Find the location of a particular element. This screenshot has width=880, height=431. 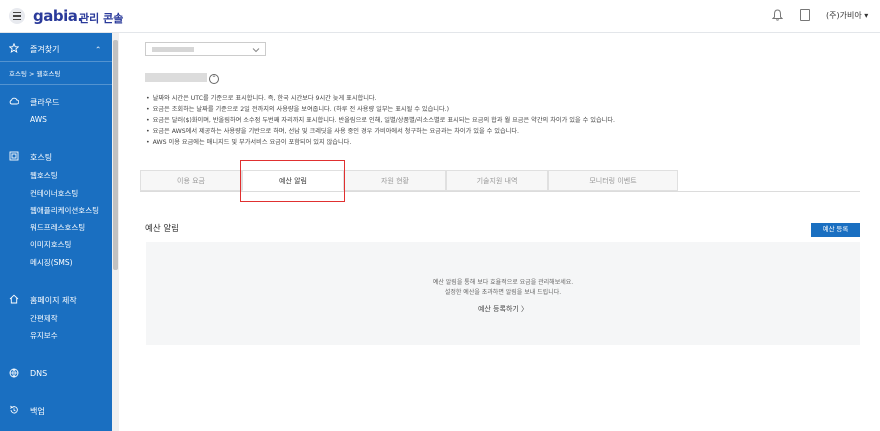

server-icon is located at coordinates (14, 156).